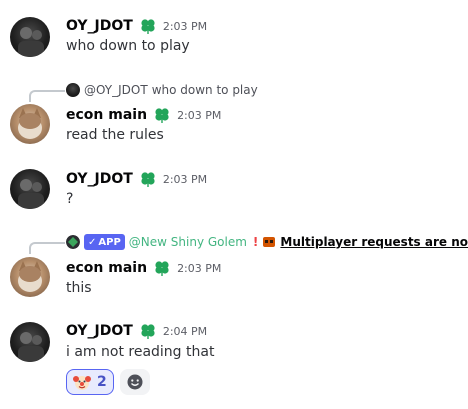 The height and width of the screenshot is (409, 468). What do you see at coordinates (73, 242) in the screenshot?
I see `golem-bot-avatar-icon` at bounding box center [73, 242].